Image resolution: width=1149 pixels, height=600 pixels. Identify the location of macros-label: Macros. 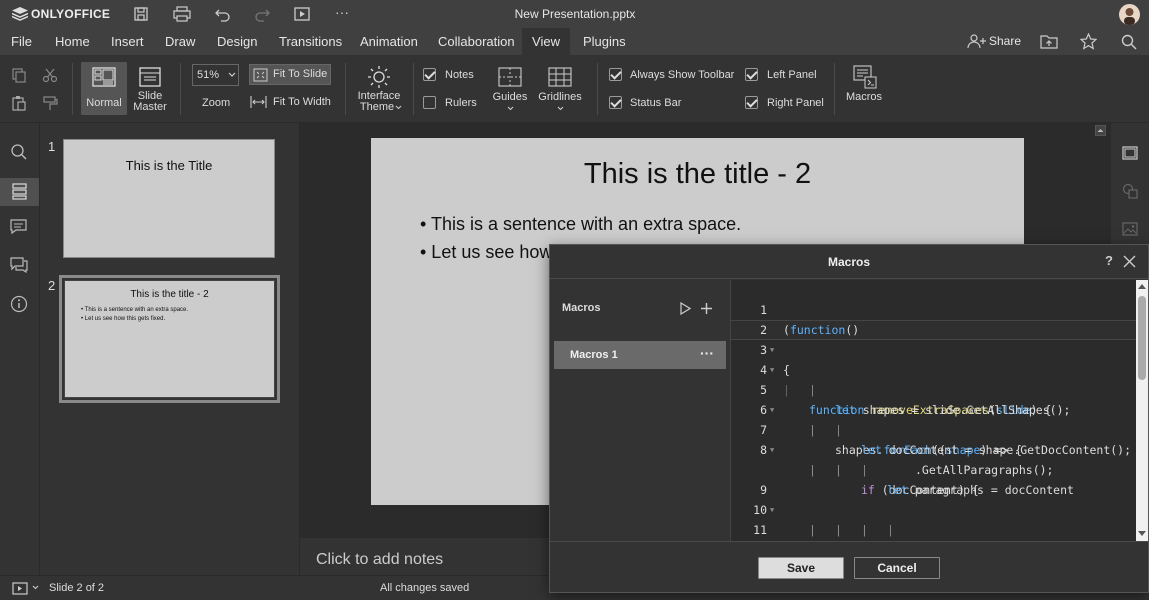
(864, 97).